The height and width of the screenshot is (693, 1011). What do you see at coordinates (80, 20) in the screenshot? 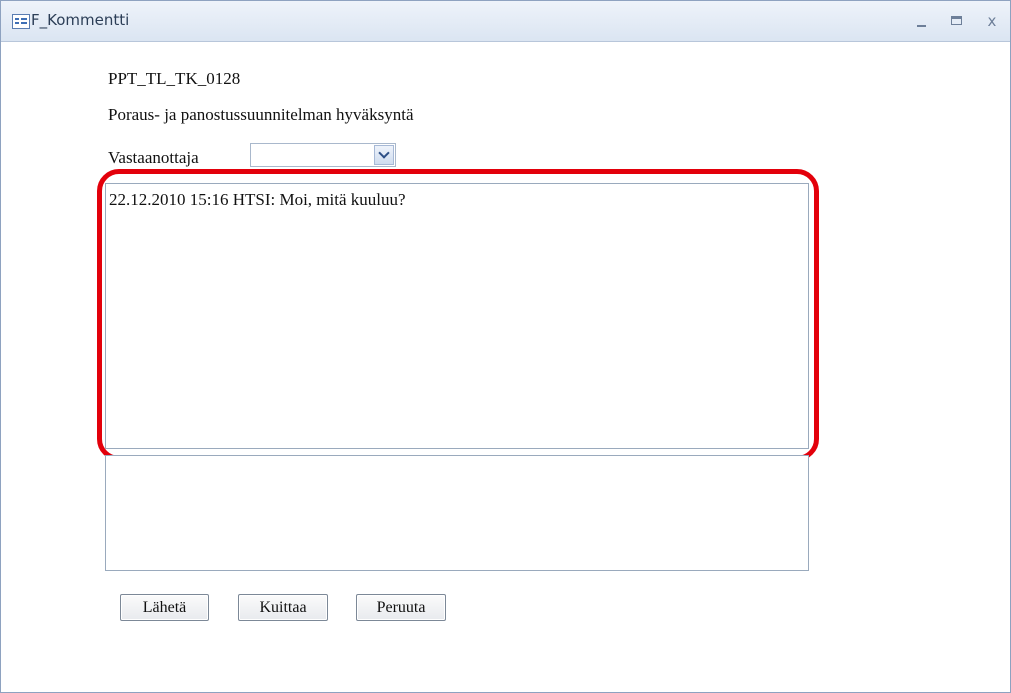
I see `window-title: F_Kommentti` at bounding box center [80, 20].